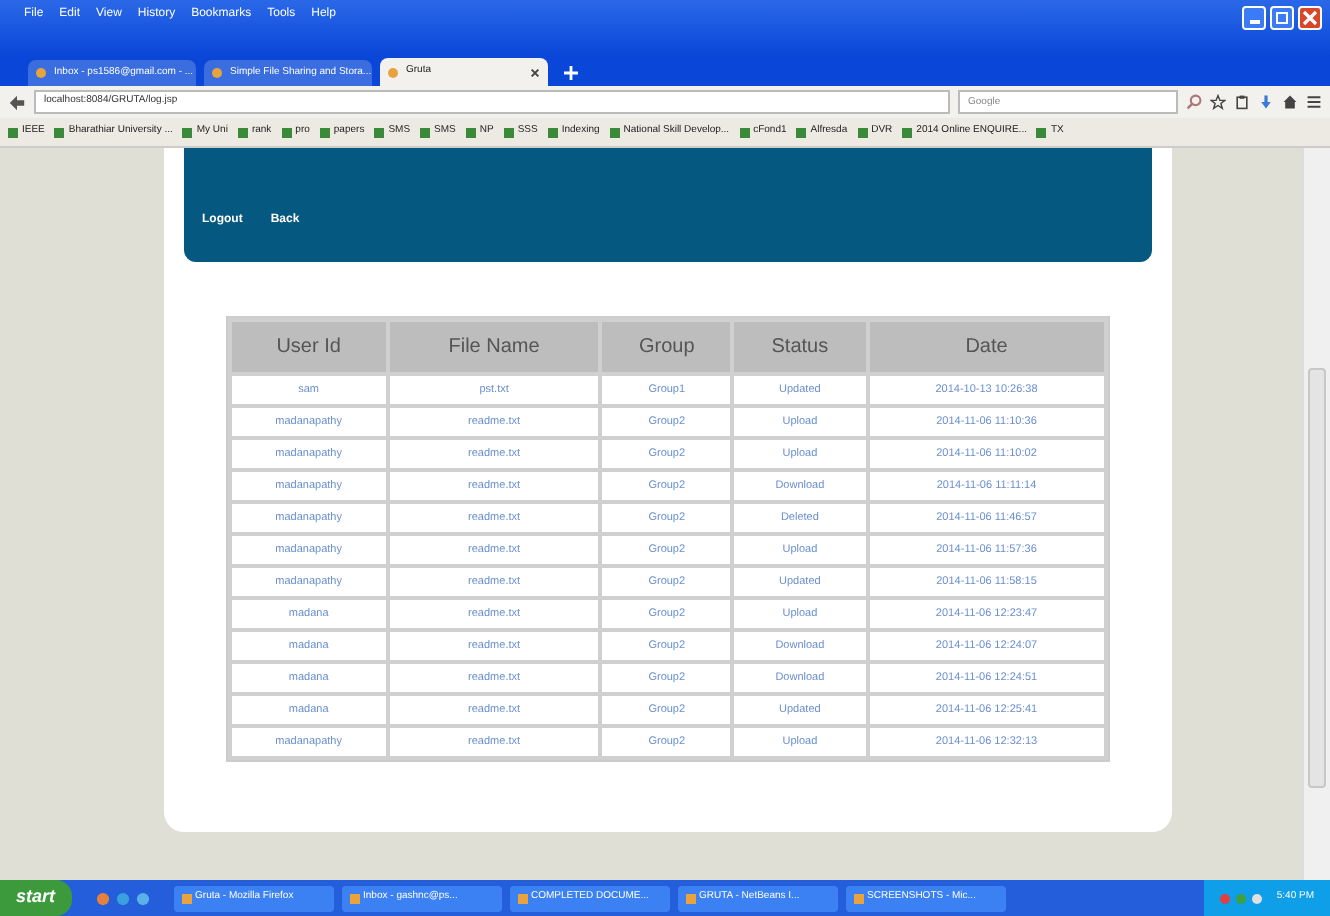  I want to click on column-header: User Id, so click(309, 347).